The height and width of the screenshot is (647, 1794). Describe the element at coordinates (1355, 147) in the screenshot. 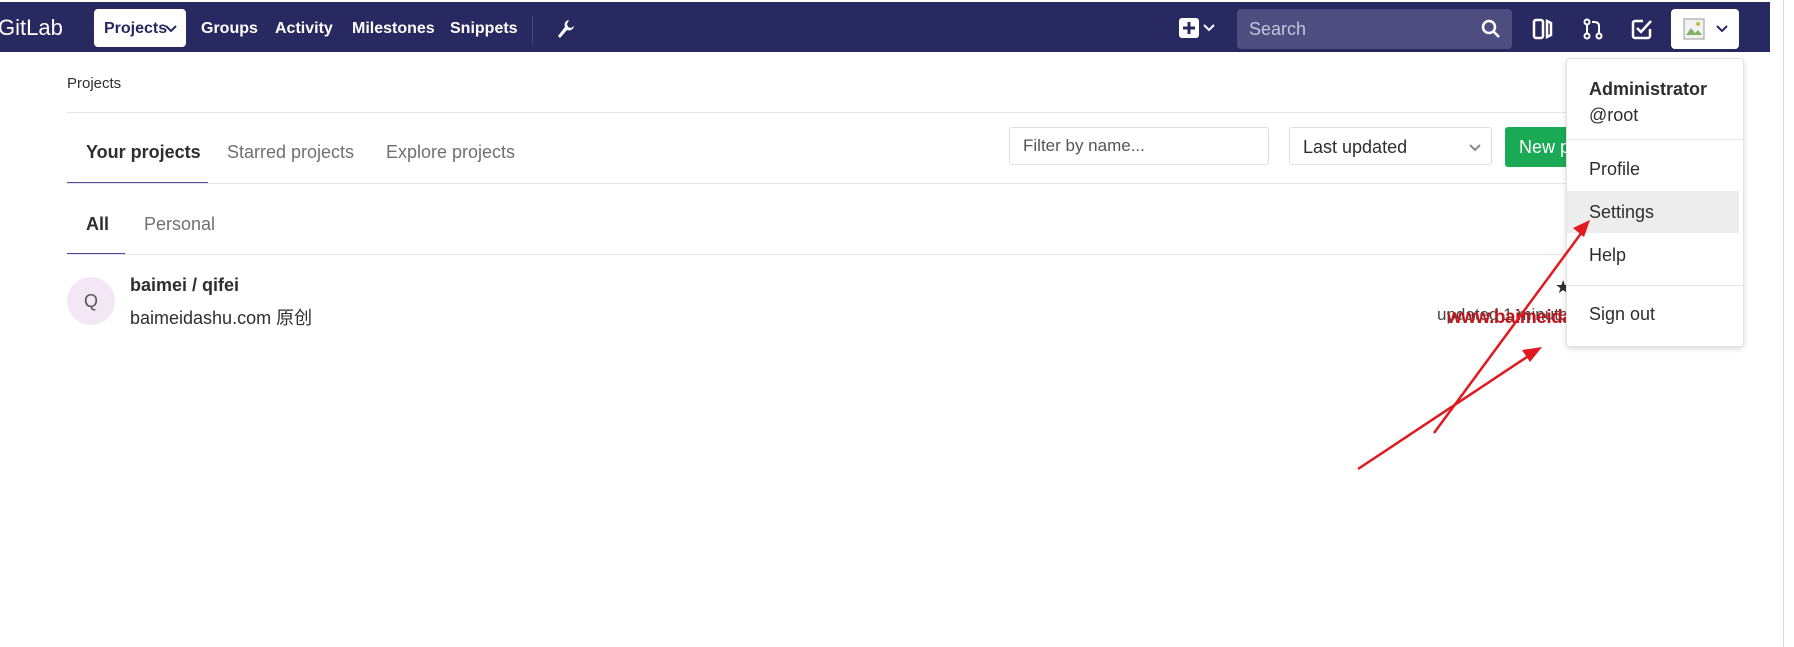

I see `sort-selected-label: Last updated` at that location.